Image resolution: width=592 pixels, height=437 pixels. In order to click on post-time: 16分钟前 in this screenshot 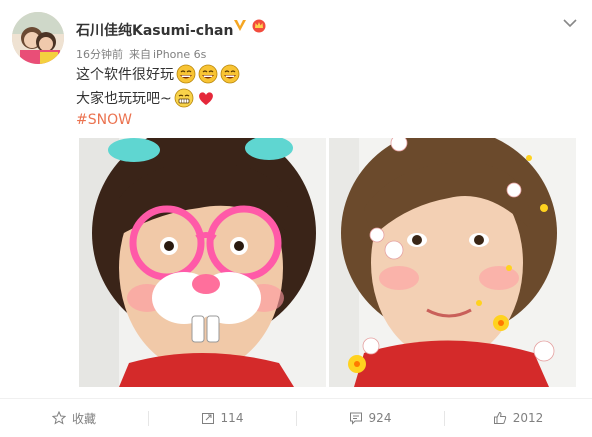, I will do `click(99, 54)`.